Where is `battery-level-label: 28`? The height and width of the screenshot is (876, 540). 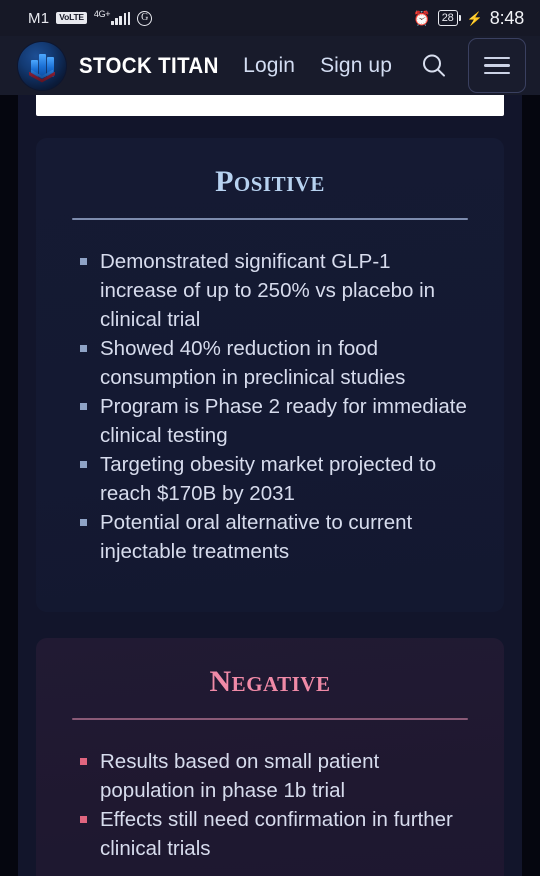 battery-level-label: 28 is located at coordinates (447, 17).